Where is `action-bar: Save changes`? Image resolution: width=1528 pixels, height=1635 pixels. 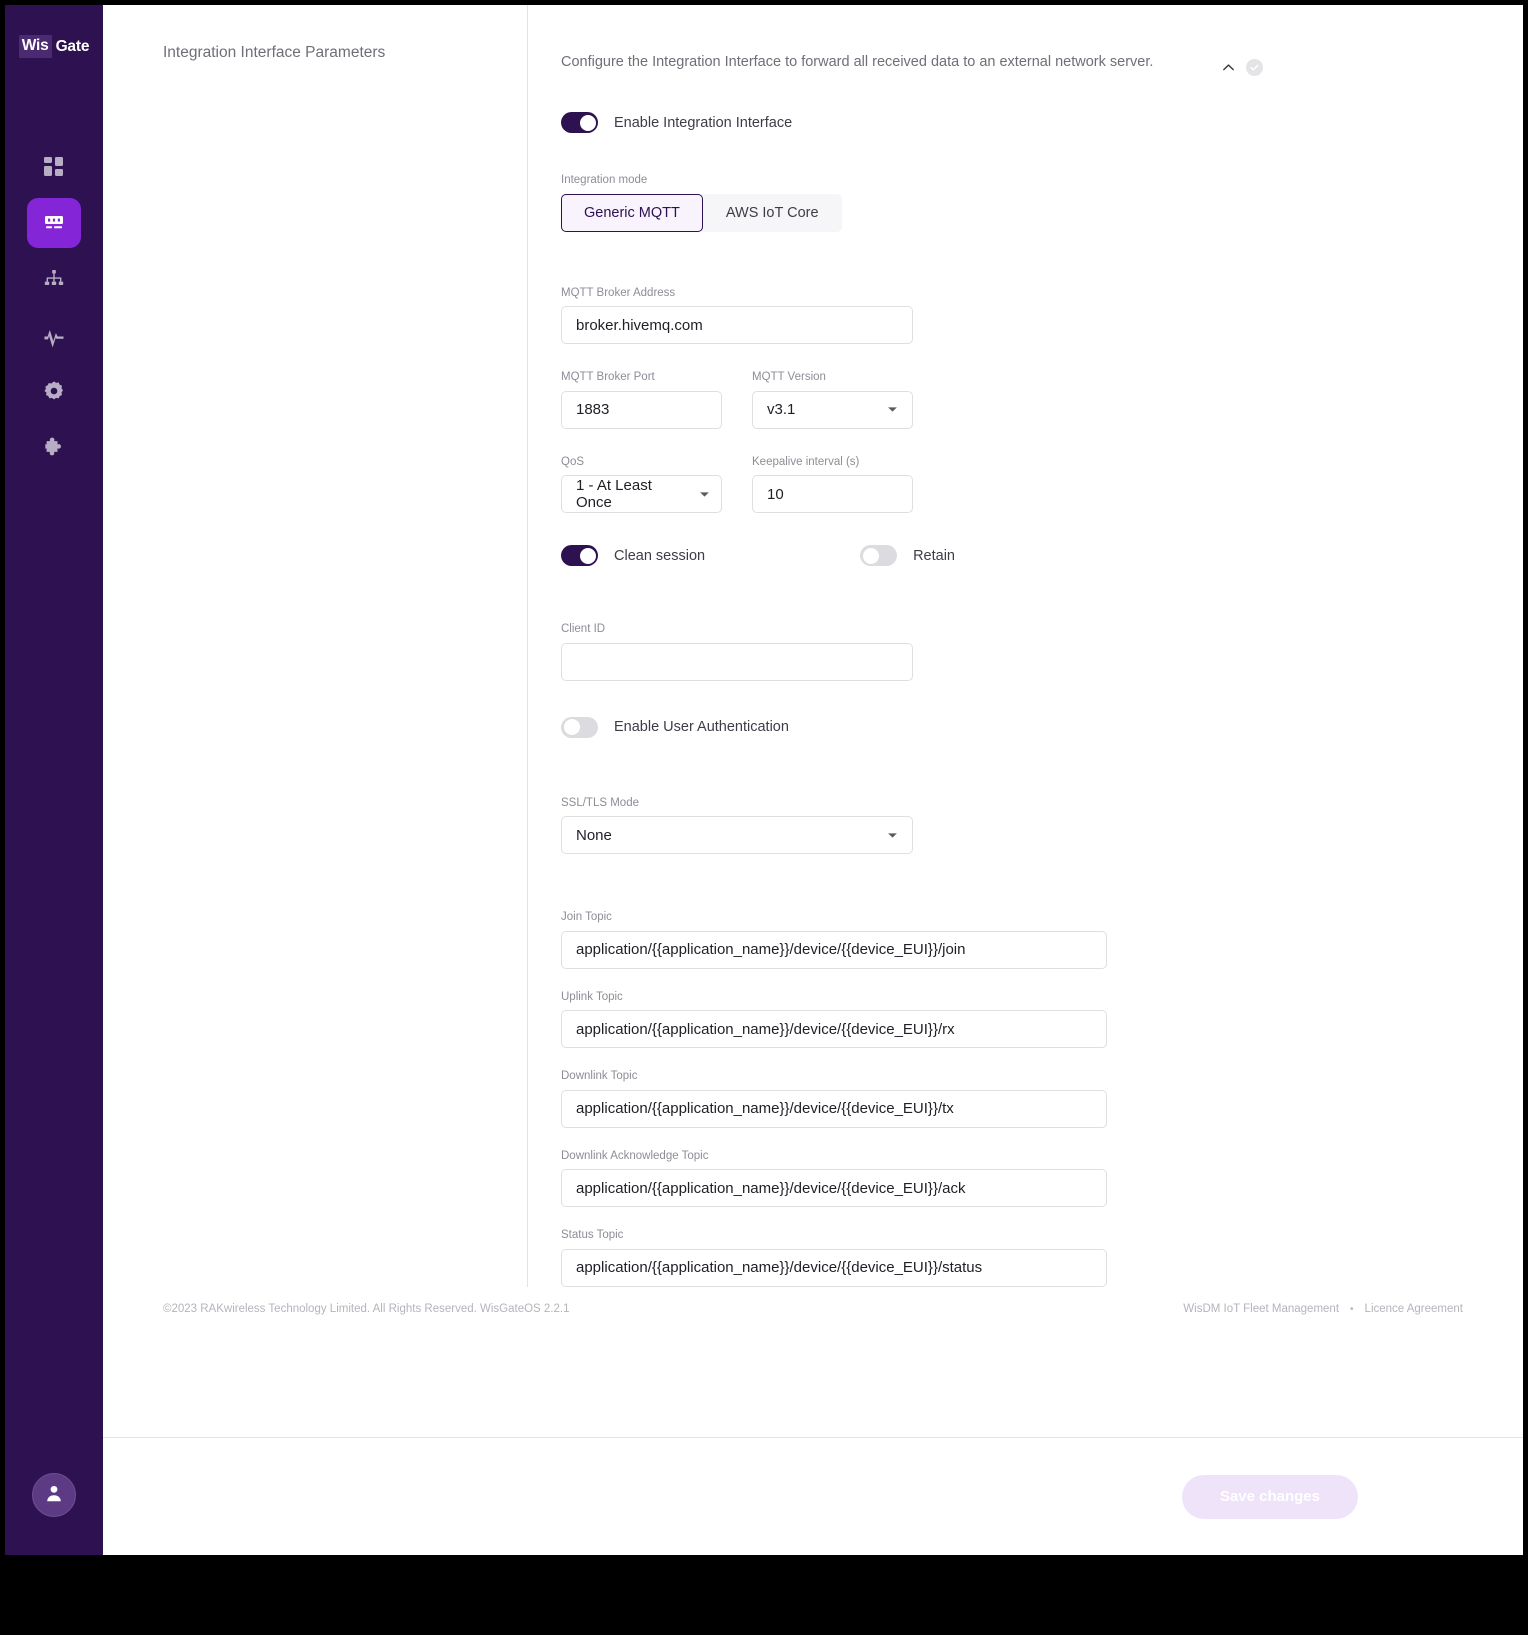 action-bar: Save changes is located at coordinates (813, 1496).